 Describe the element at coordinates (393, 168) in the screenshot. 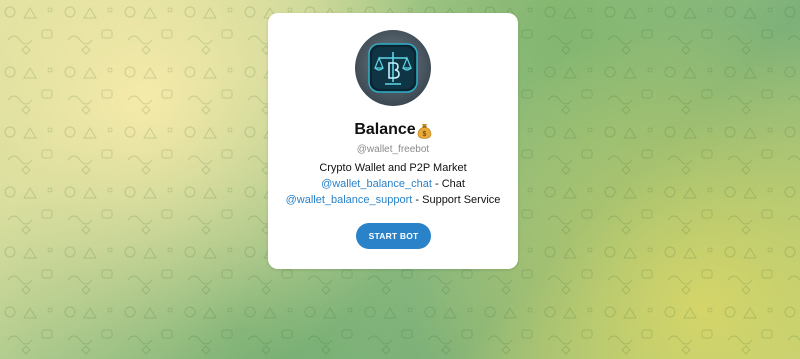

I see `description-line: Crypto Wallet and P2P Market` at that location.